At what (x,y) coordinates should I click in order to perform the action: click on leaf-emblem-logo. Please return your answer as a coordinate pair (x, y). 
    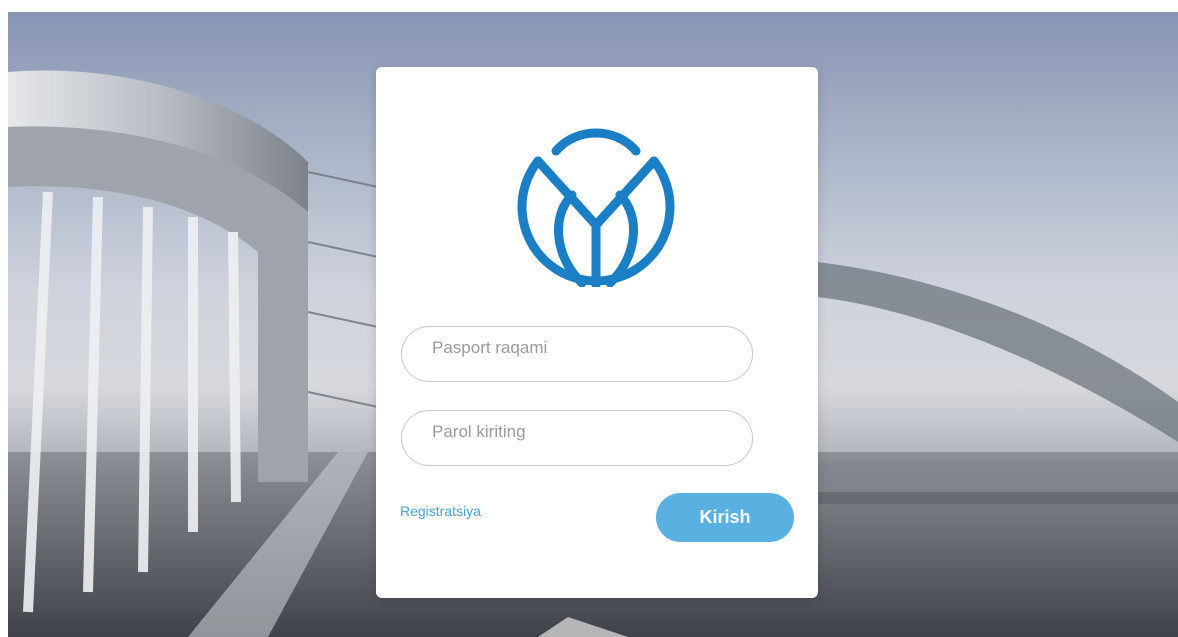
    Looking at the image, I should click on (596, 207).